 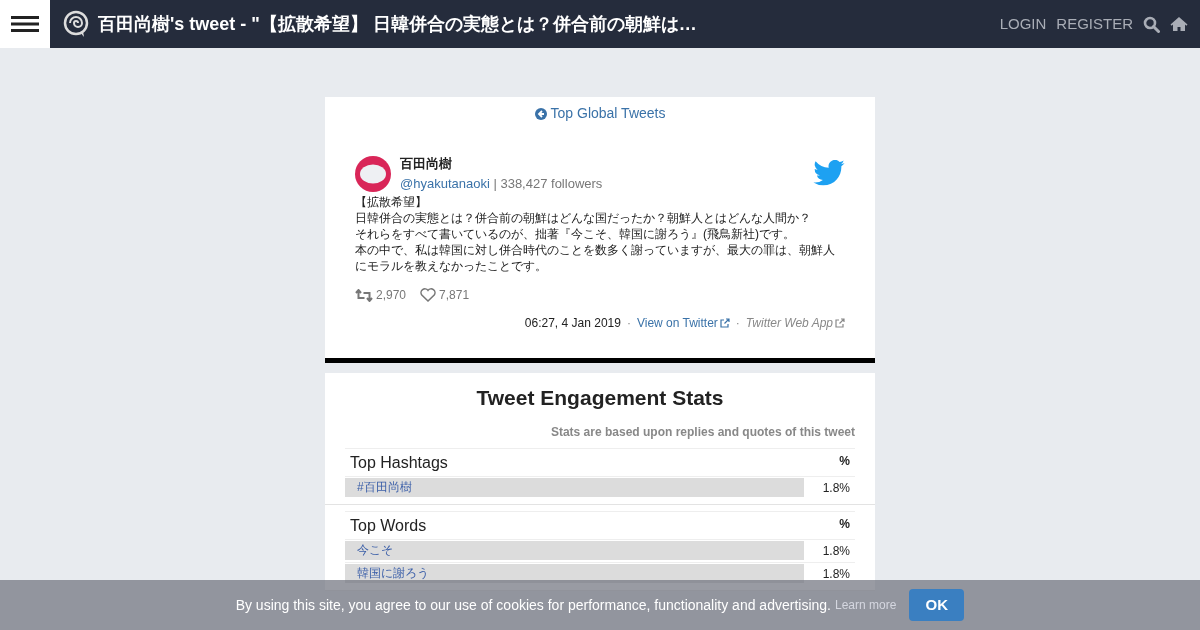 I want to click on menu-button, so click(x=25, y=24).